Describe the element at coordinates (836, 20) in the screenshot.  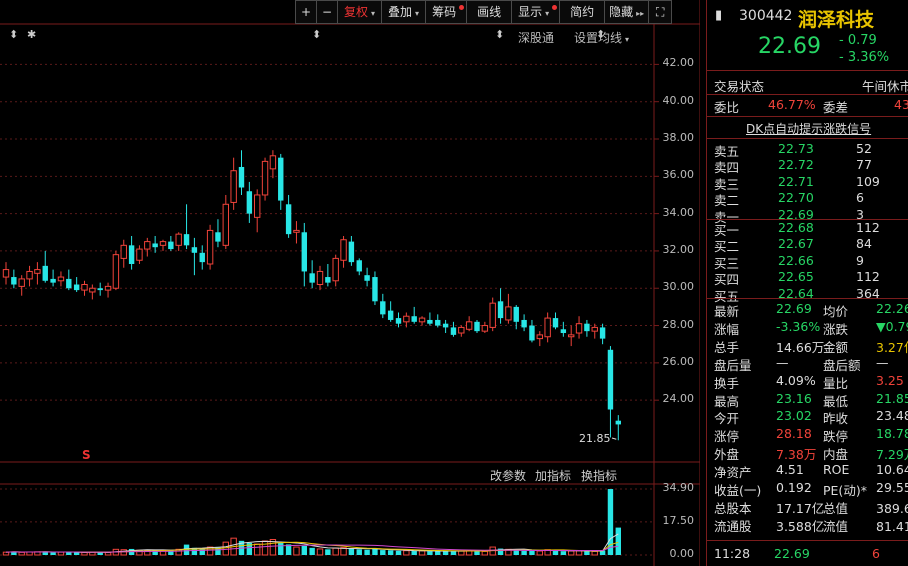
I see `stock-name: 润泽科技` at that location.